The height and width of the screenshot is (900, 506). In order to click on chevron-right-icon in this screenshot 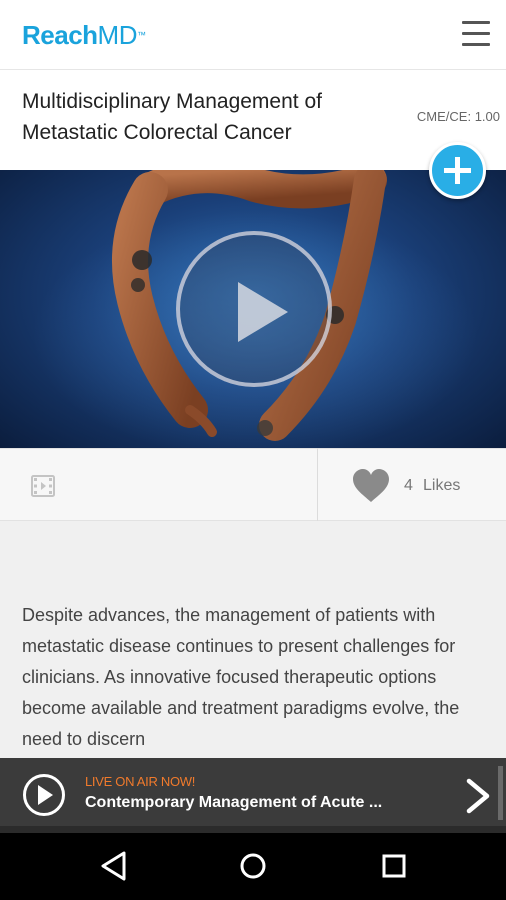, I will do `click(478, 796)`.